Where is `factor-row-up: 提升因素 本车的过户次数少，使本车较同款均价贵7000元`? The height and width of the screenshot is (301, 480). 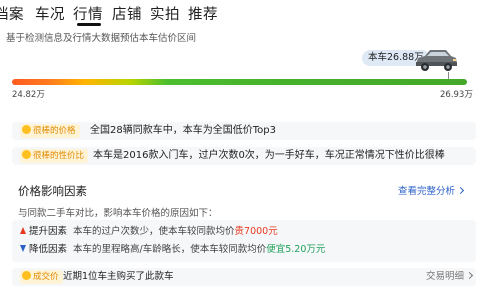 factor-row-up: 提升因素 本车的过户次数少，使本车较同款均价贵7000元 is located at coordinates (149, 232).